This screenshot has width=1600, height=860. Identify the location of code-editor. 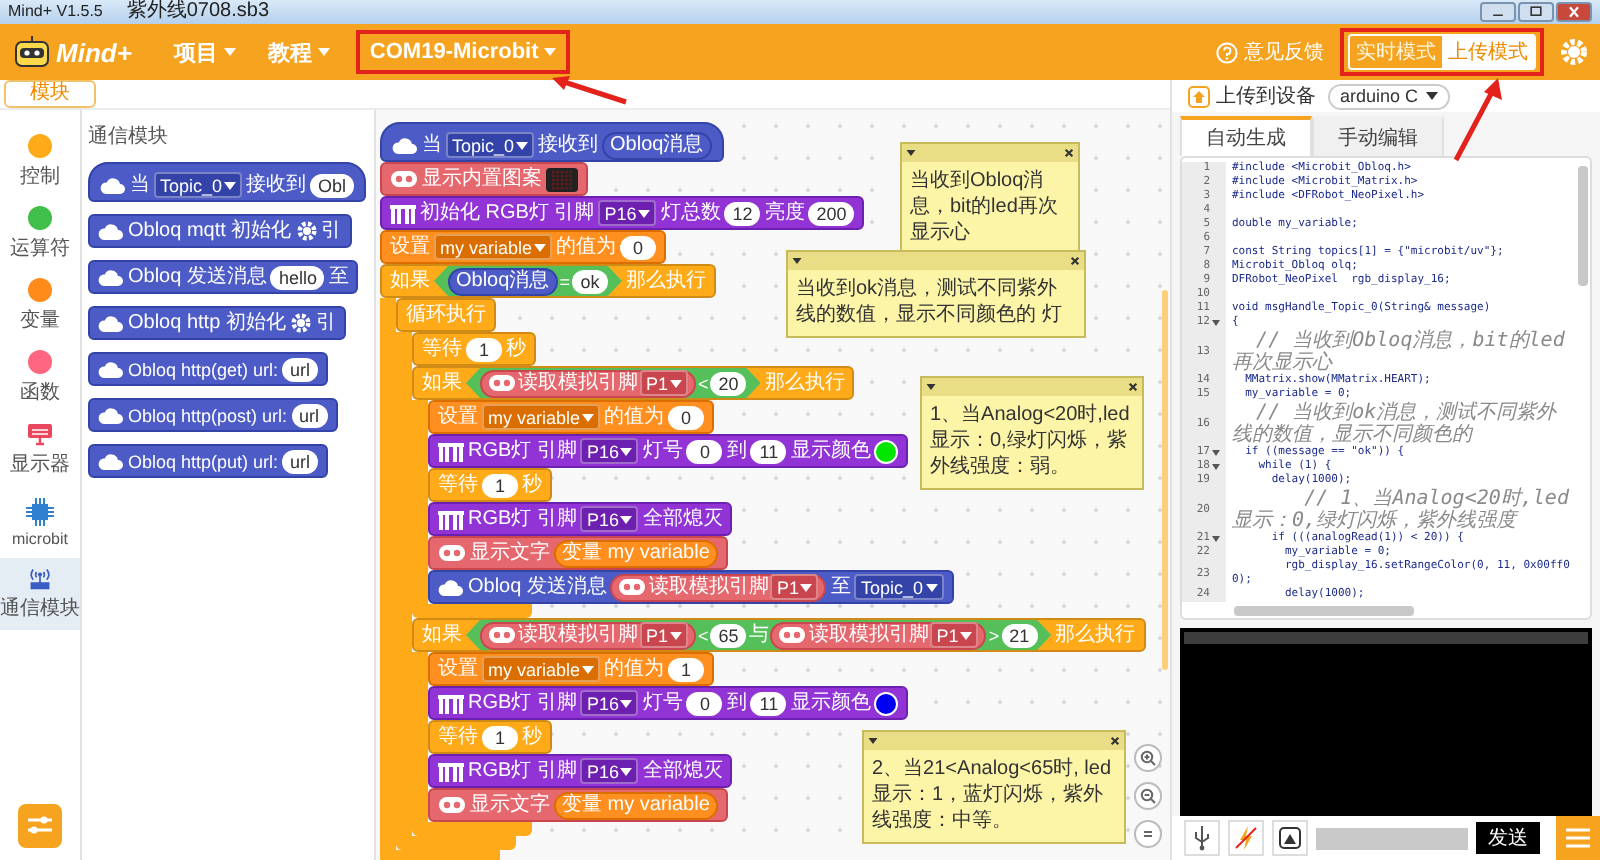
(1386, 388).